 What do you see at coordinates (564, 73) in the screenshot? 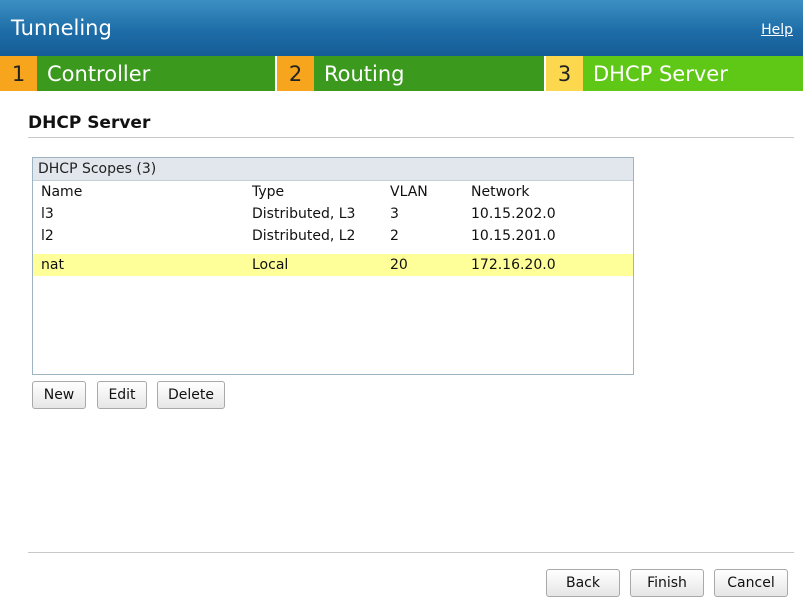
I see `step-number: 3` at bounding box center [564, 73].